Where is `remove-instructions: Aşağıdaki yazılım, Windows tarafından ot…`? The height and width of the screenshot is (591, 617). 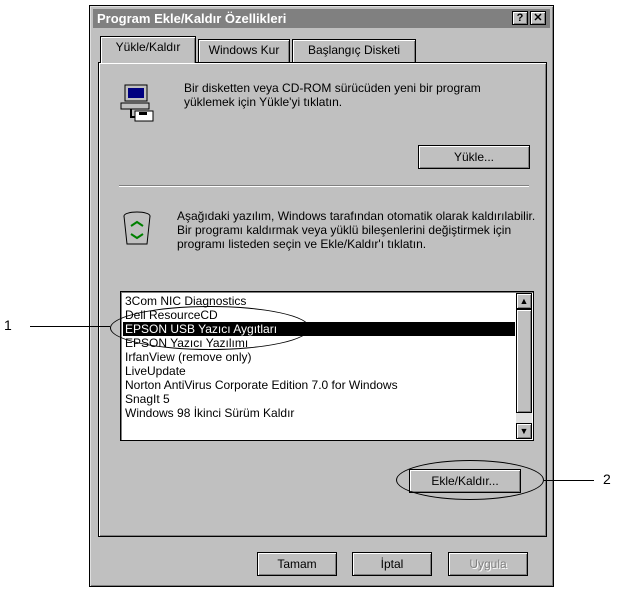
remove-instructions: Aşağıdaki yazılım, Windows tarafından ot… is located at coordinates (356, 230).